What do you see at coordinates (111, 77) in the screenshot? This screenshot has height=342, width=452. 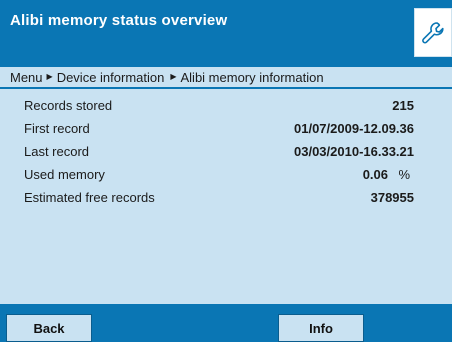 I see `breadcrumb-item-device-information: Device information` at bounding box center [111, 77].